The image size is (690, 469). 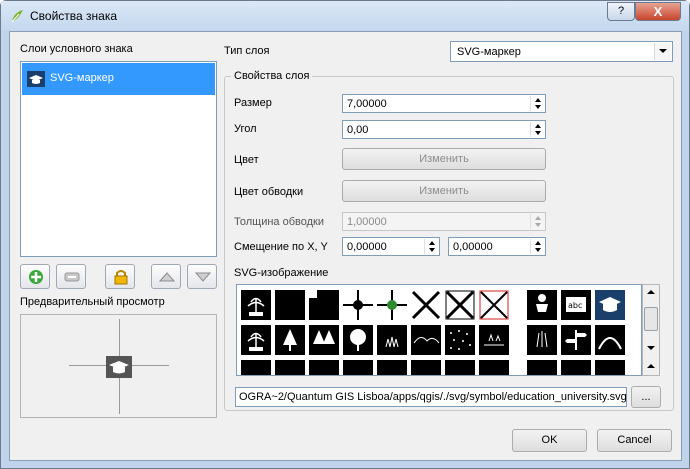 I want to click on offset-y-value: 0,00000, so click(x=473, y=247).